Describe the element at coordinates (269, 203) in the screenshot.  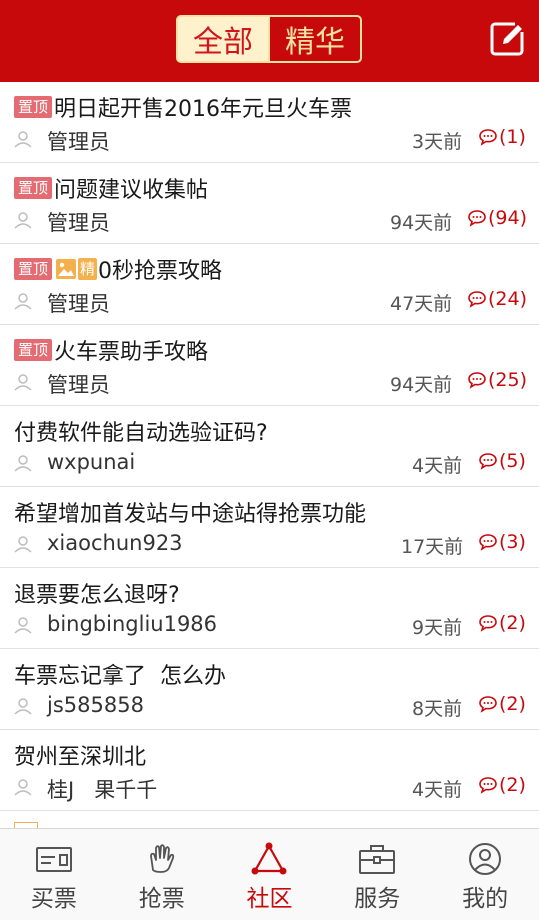
I see `post-row: 置顶 问题建议收集帖 管理员 94天前 (94)` at that location.